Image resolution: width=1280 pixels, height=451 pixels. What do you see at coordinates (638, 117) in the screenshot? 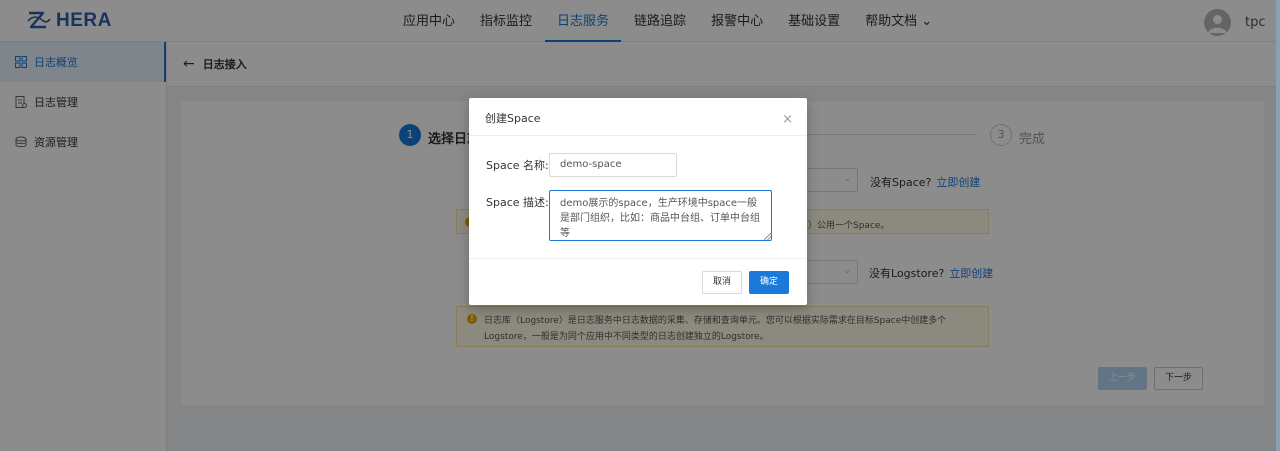
I see `dialog-header: 创建Space ×` at bounding box center [638, 117].